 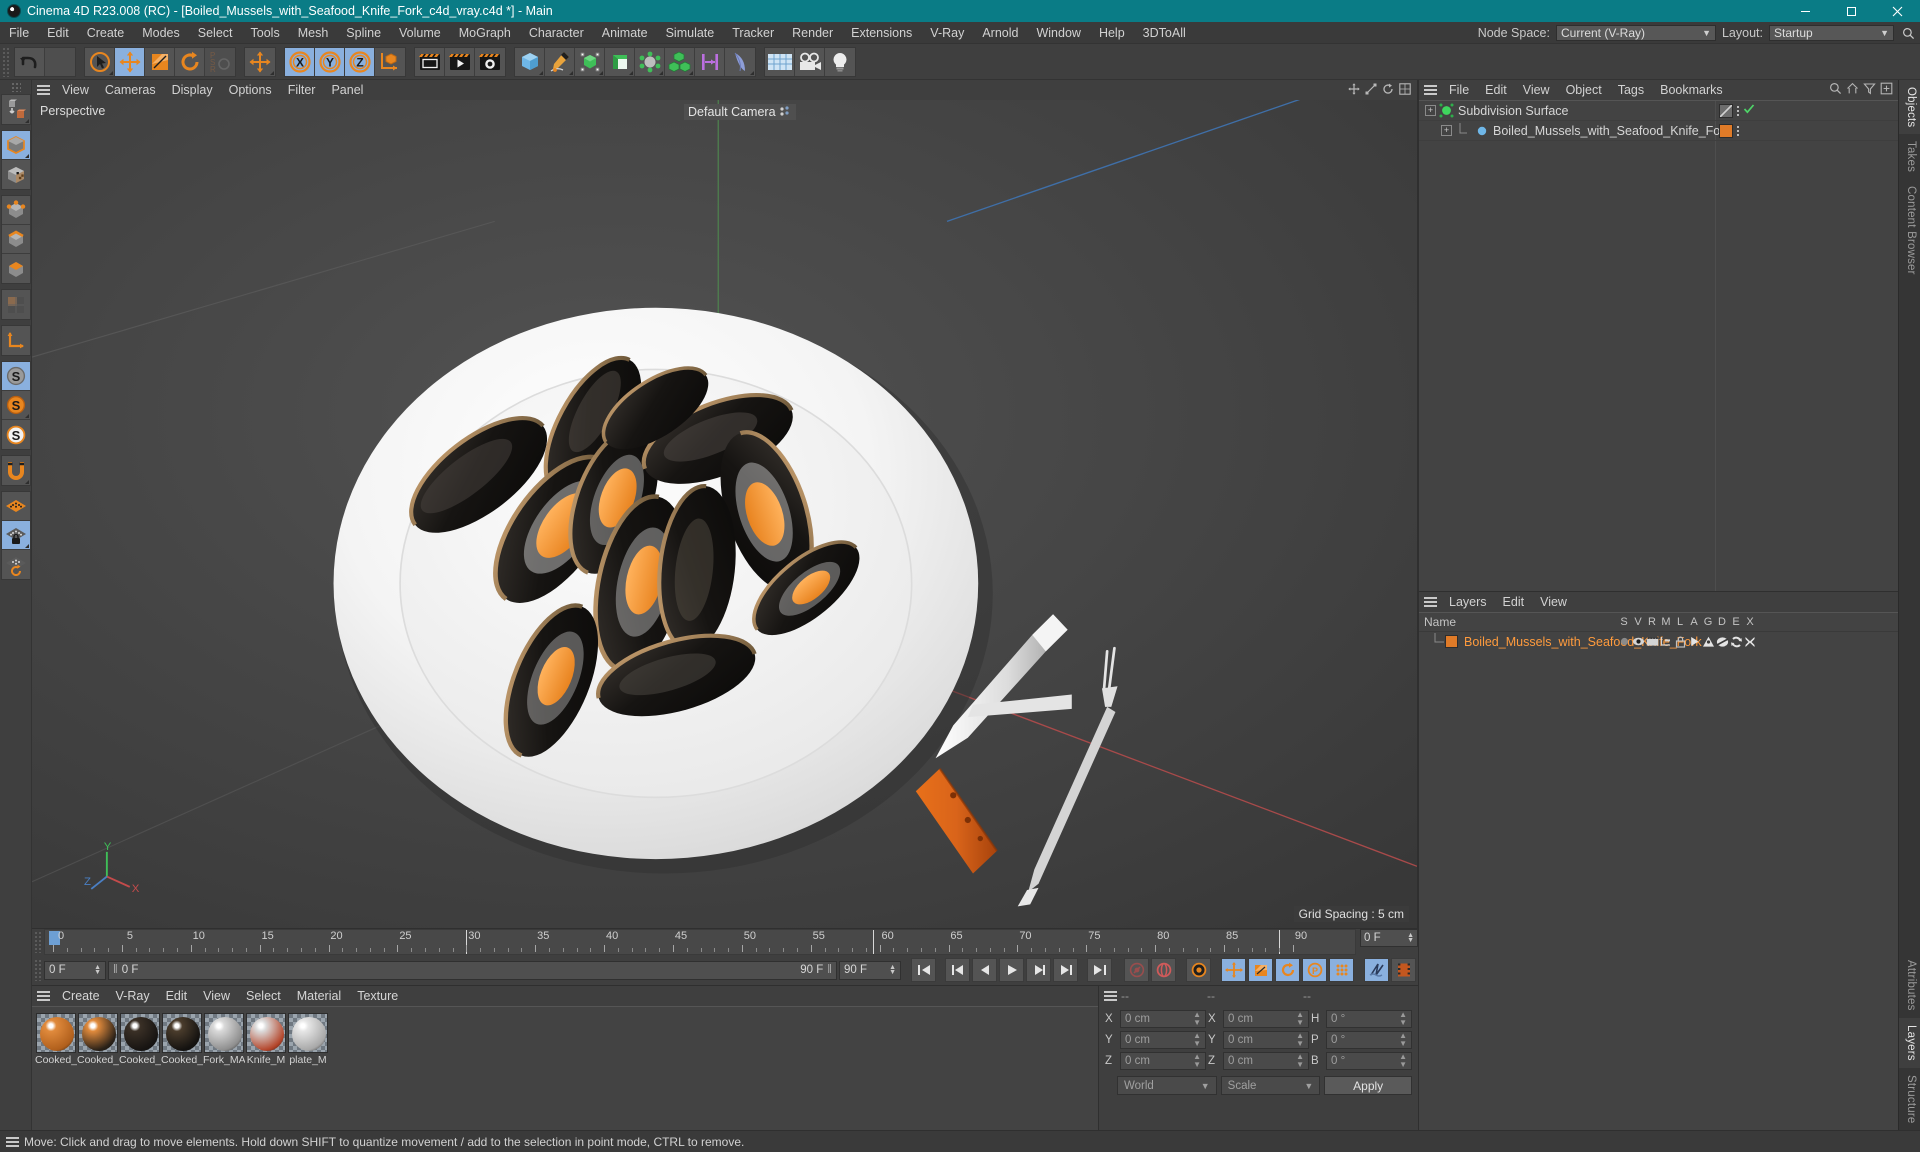 I want to click on menu-item-tracker: Tracker, so click(x=753, y=33).